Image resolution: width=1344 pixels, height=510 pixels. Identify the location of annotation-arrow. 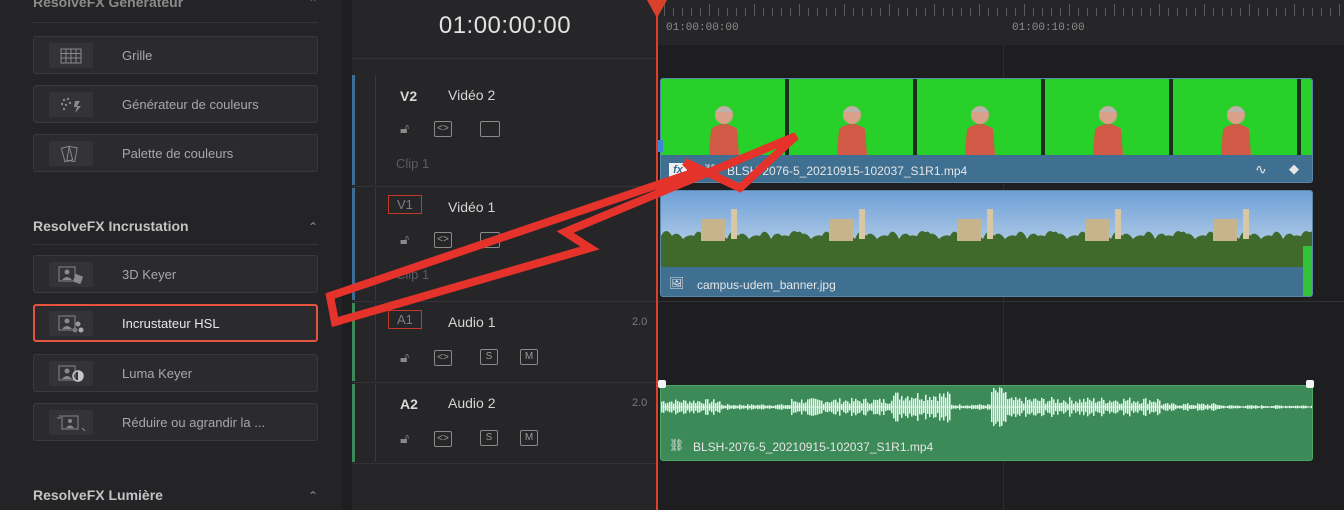
(562, 230).